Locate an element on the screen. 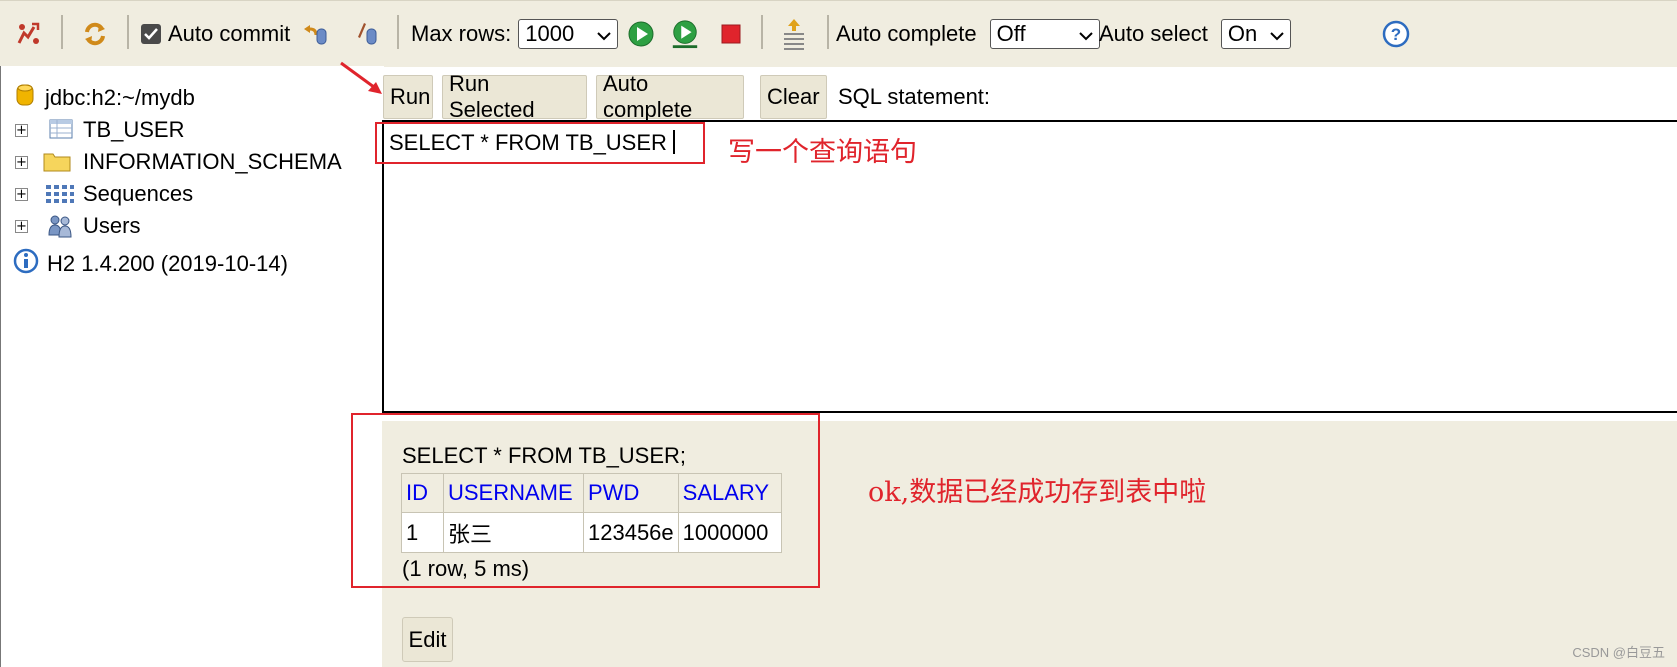 The height and width of the screenshot is (667, 1677). execute-button is located at coordinates (641, 34).